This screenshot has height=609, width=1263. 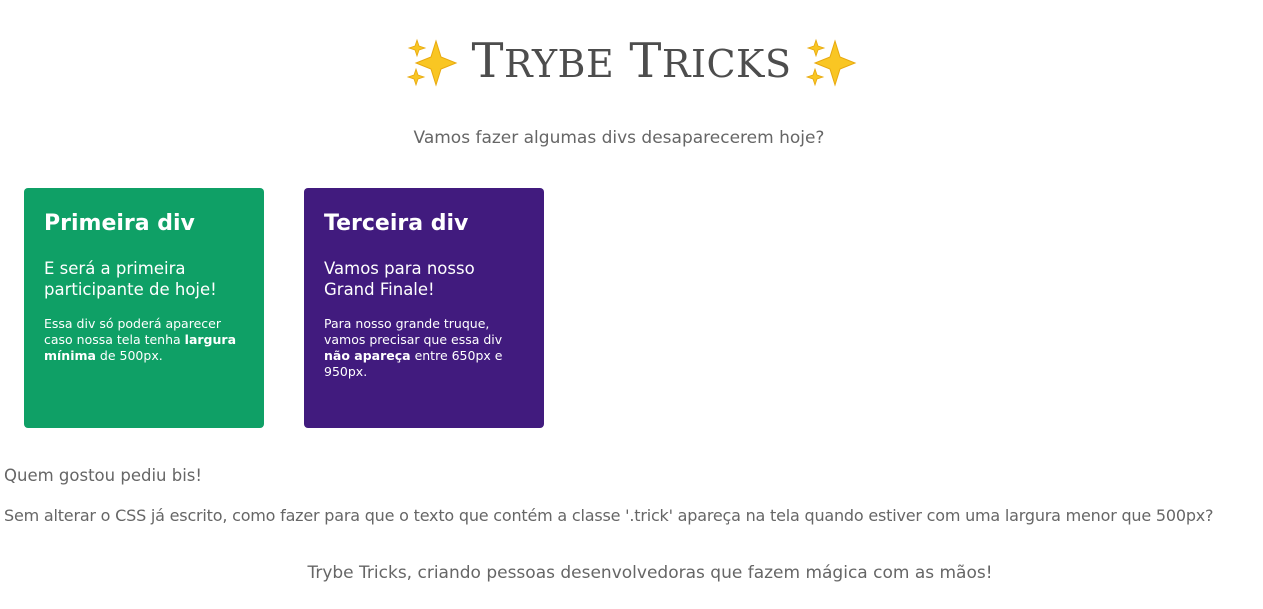 I want to click on bis-text: Quem gostou pediu bis!, so click(x=103, y=475).